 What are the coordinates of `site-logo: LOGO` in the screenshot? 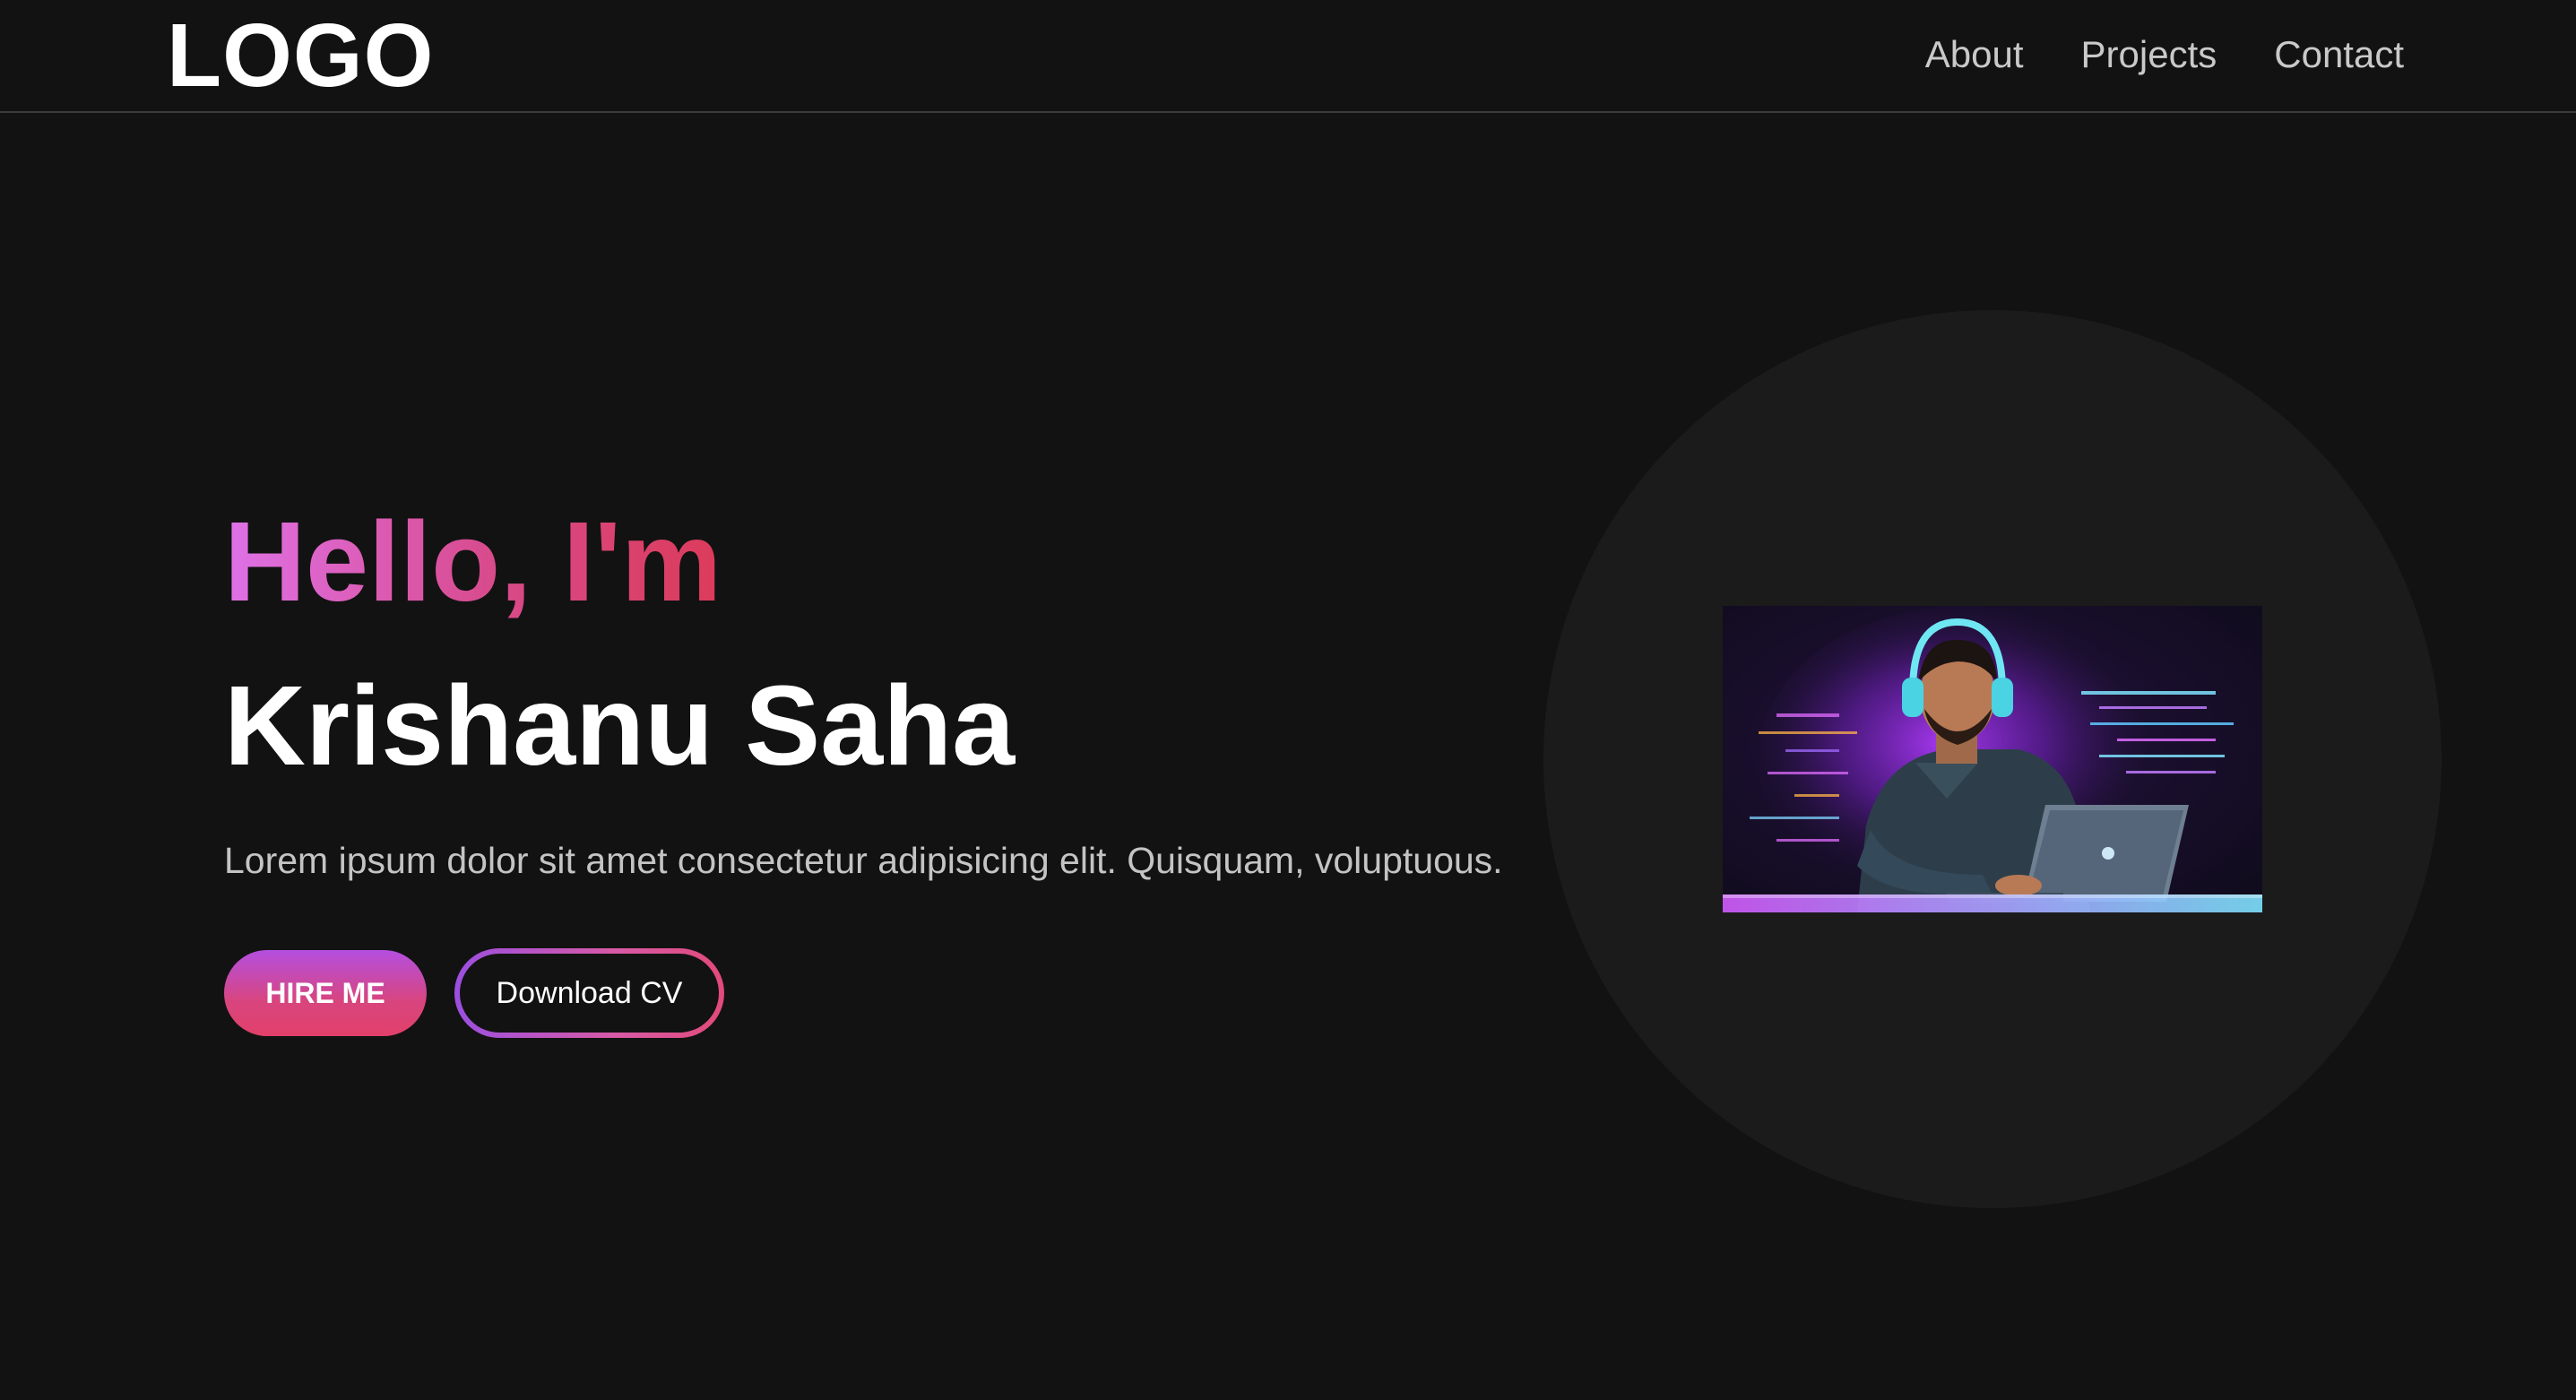 It's located at (300, 55).